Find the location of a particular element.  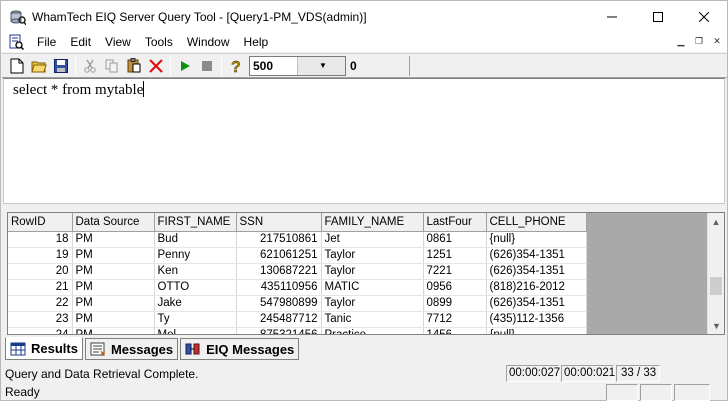

cell-last-four: 0899 is located at coordinates (455, 303).